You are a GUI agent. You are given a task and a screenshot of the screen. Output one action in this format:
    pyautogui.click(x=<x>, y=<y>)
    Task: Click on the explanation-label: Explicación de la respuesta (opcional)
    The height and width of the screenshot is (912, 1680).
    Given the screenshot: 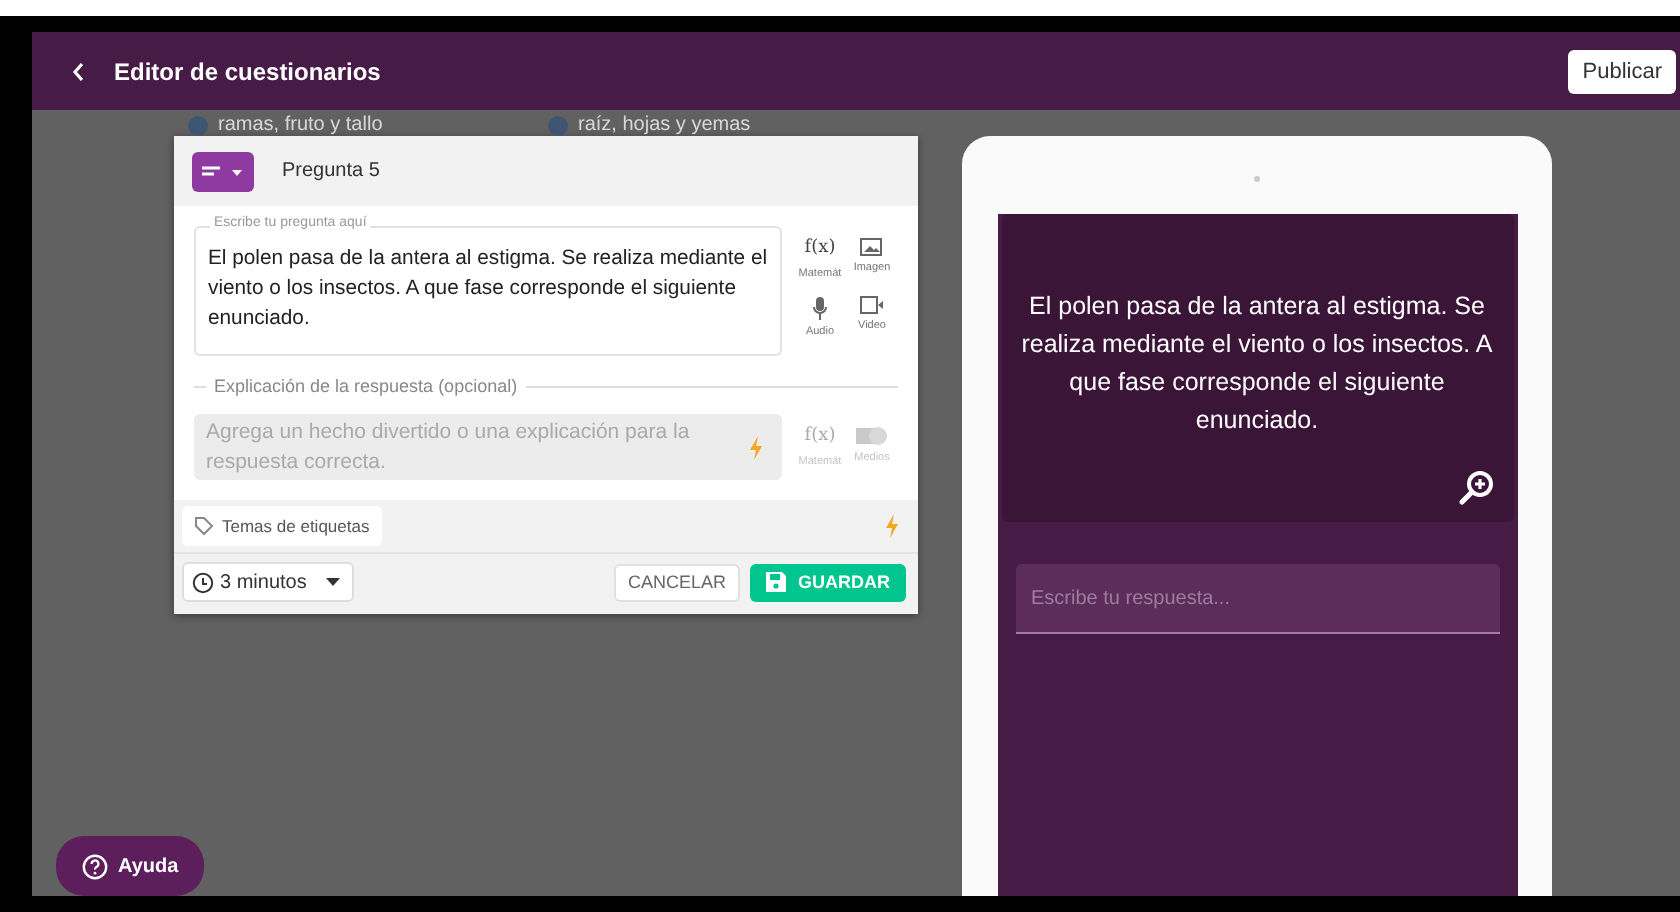 What is the action you would take?
    pyautogui.click(x=366, y=386)
    